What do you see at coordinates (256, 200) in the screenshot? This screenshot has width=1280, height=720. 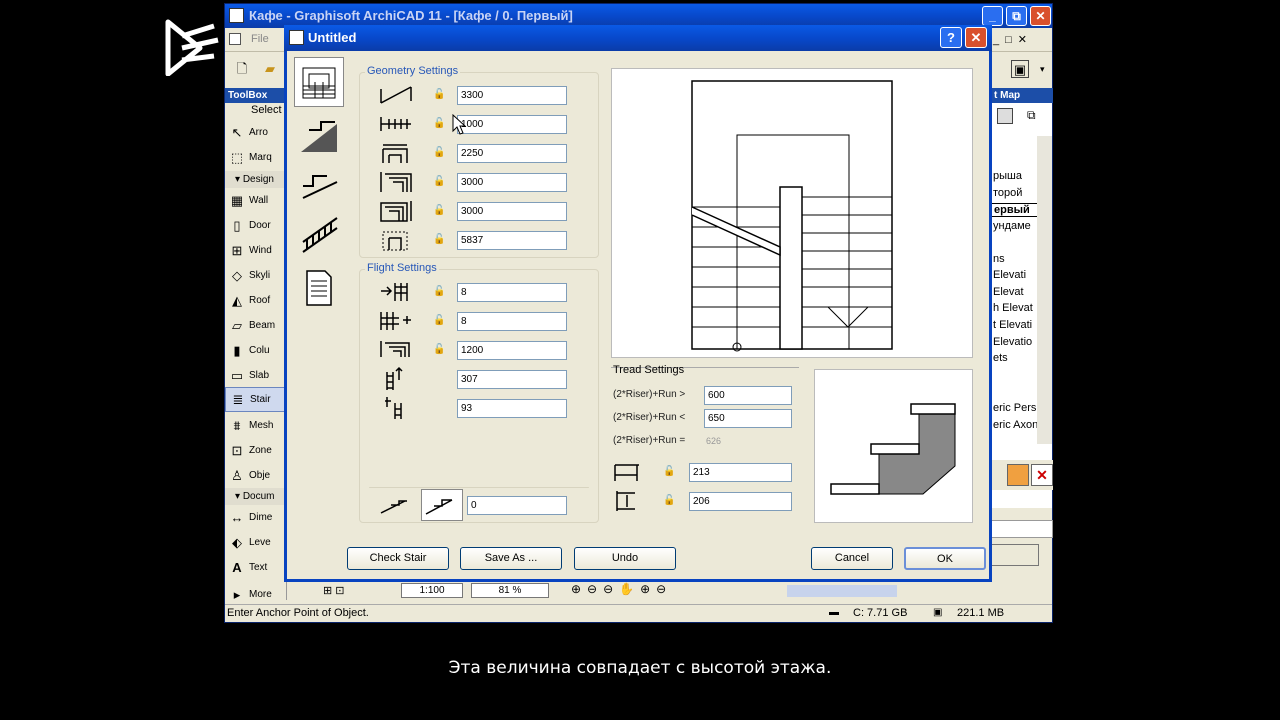 I see `tool-wall: ▦ Wall` at bounding box center [256, 200].